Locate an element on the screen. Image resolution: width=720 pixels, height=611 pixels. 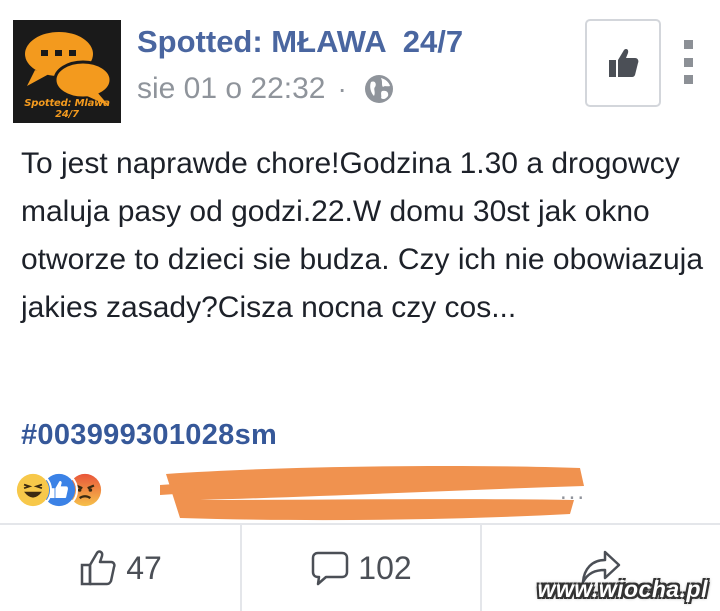
like-count: 47 is located at coordinates (144, 567).